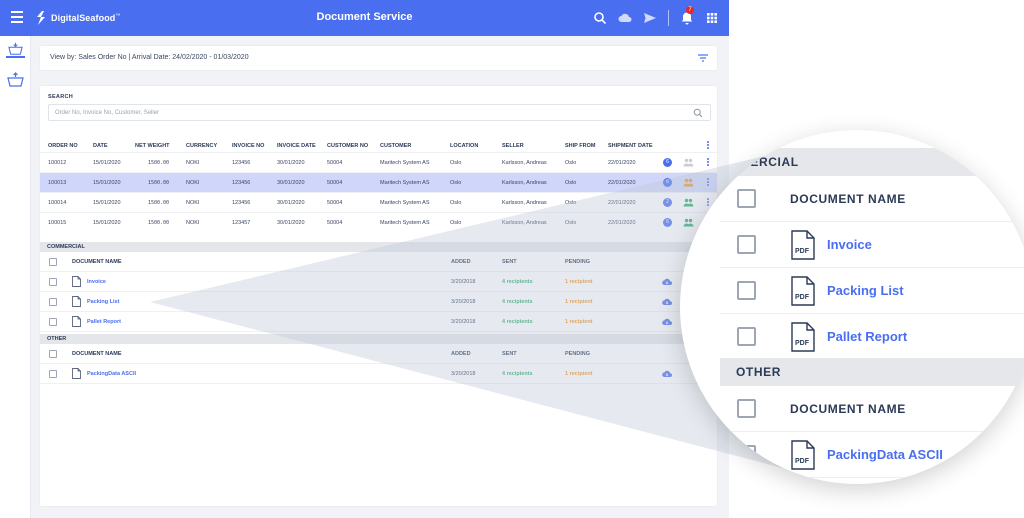  What do you see at coordinates (395, 146) in the screenshot?
I see `col-customer: CUSTOMER` at bounding box center [395, 146].